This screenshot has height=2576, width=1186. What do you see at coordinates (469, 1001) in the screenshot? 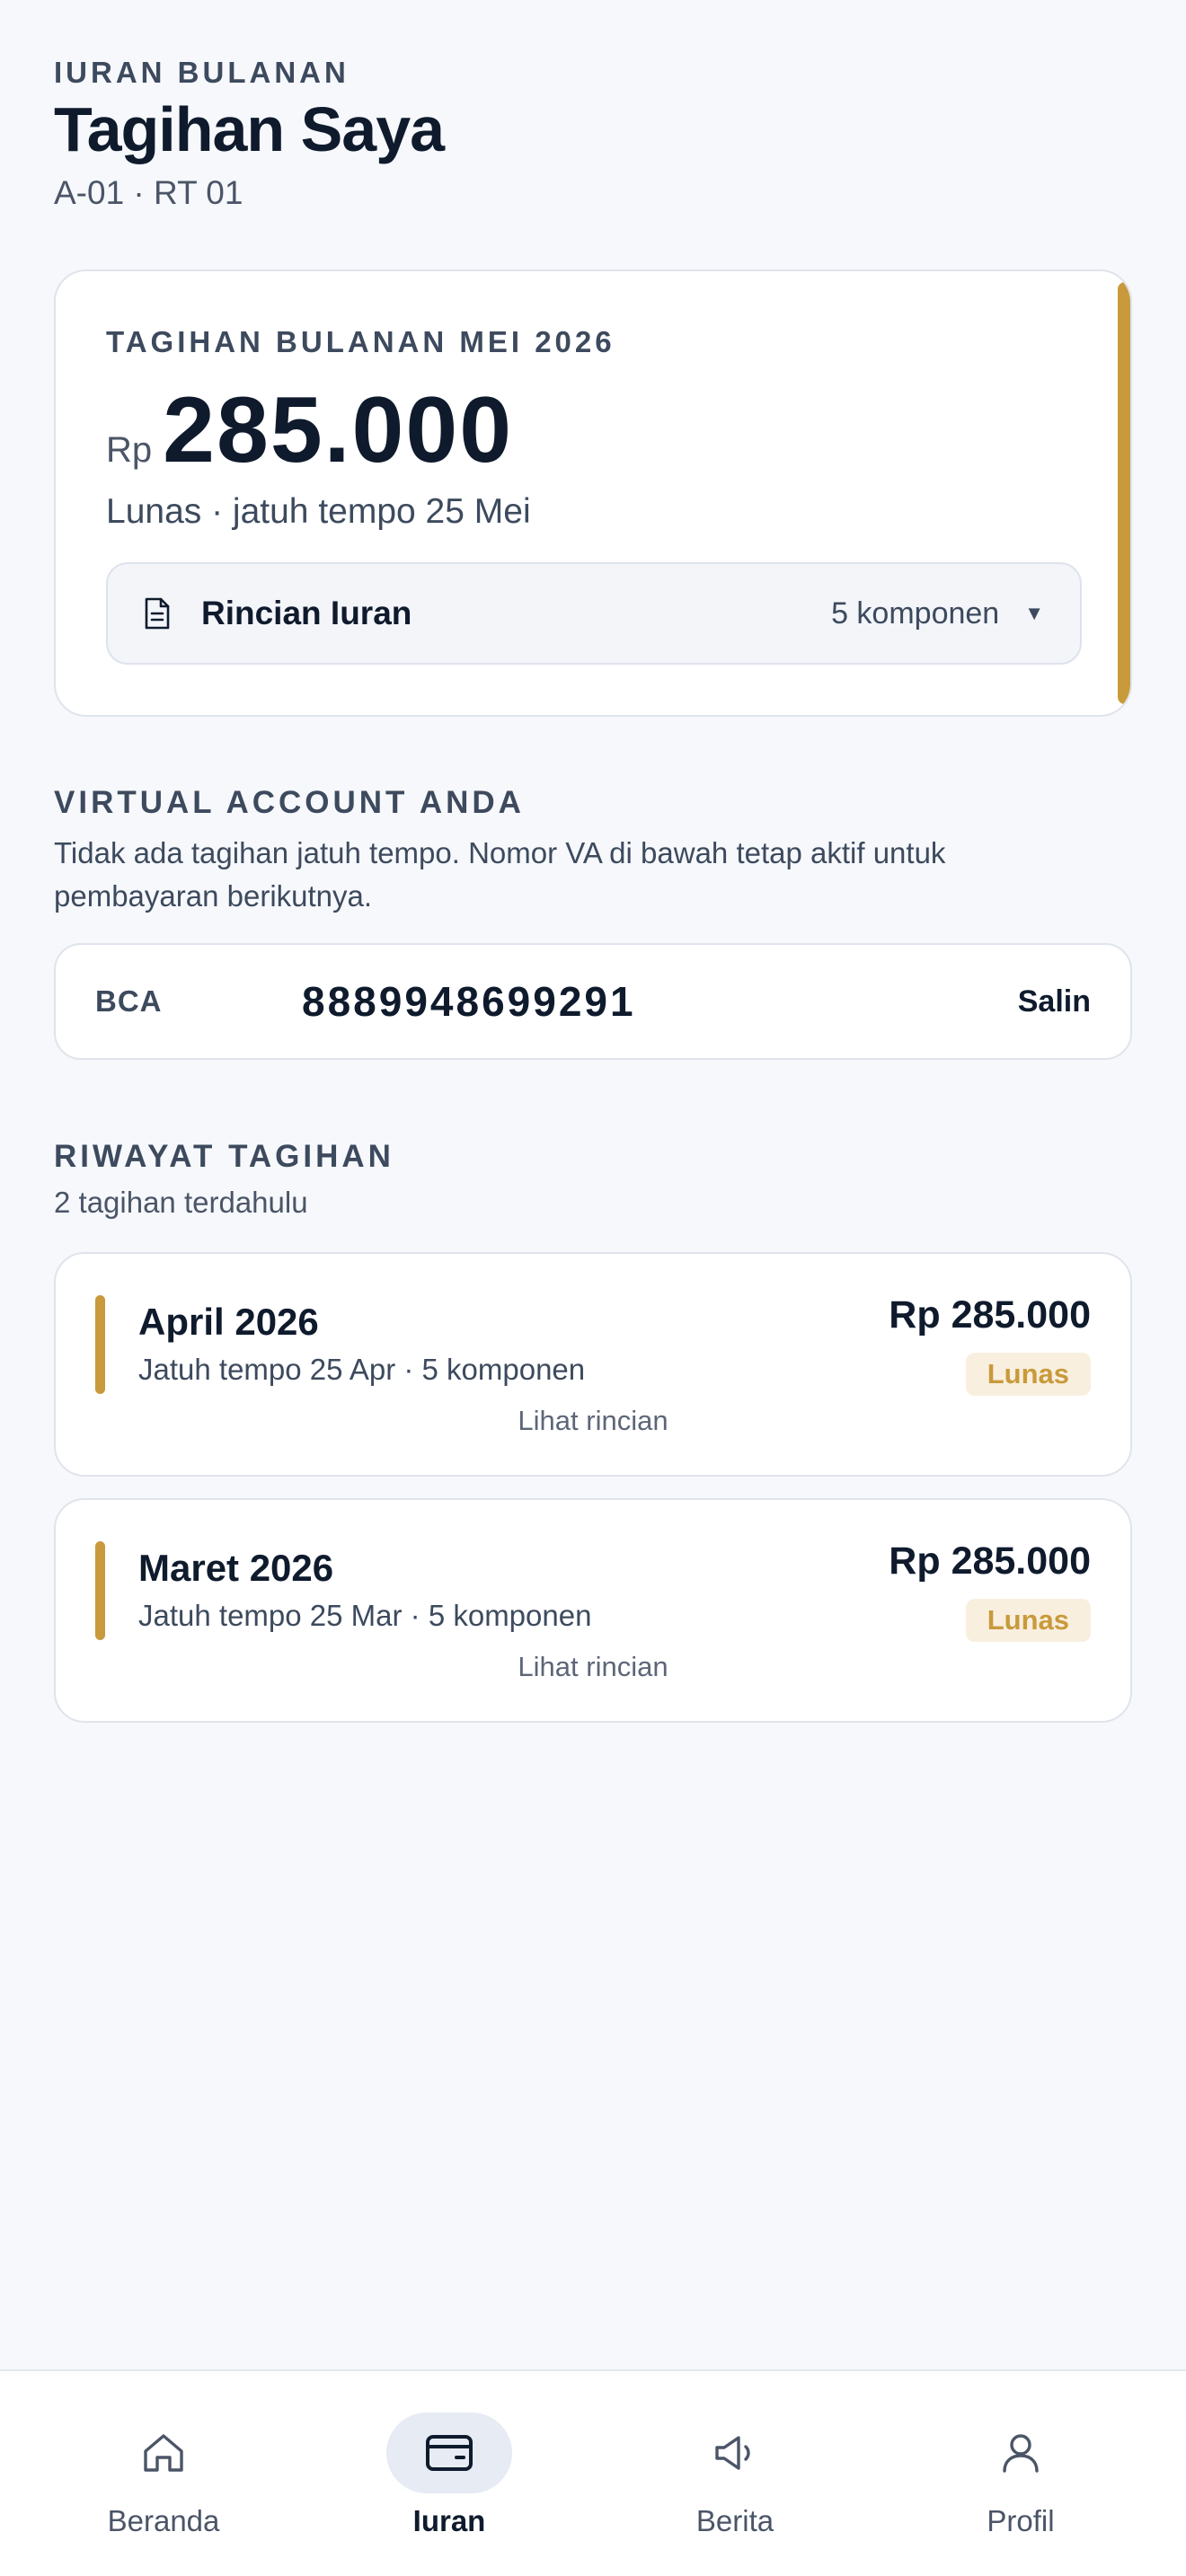
I see `va-number: 8889948699291` at bounding box center [469, 1001].